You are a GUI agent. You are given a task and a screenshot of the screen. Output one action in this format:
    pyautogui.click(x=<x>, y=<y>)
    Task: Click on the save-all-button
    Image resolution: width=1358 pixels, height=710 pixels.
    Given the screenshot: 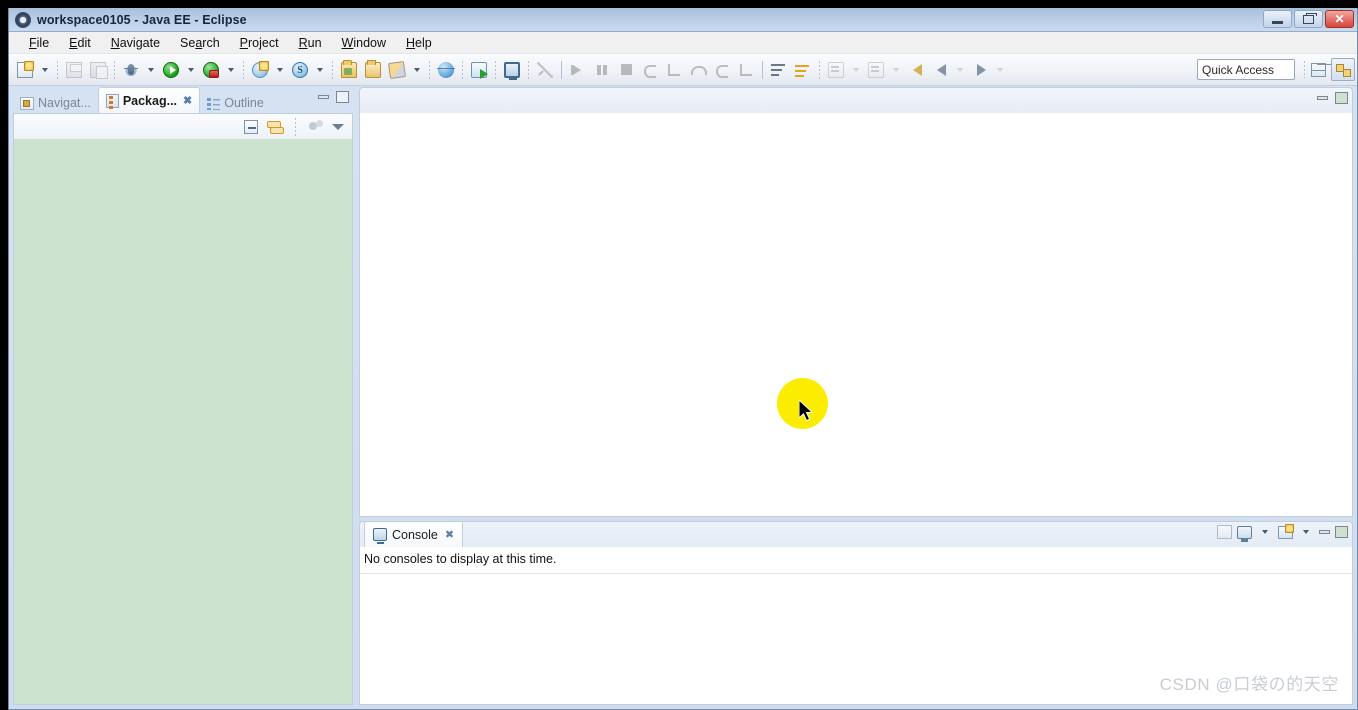 What is the action you would take?
    pyautogui.click(x=98, y=70)
    